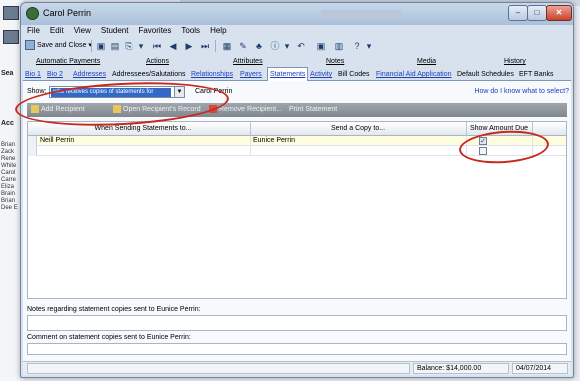 The width and height of the screenshot is (580, 381). What do you see at coordinates (540, 368) in the screenshot?
I see `date-status: 04/07/2014` at bounding box center [540, 368].